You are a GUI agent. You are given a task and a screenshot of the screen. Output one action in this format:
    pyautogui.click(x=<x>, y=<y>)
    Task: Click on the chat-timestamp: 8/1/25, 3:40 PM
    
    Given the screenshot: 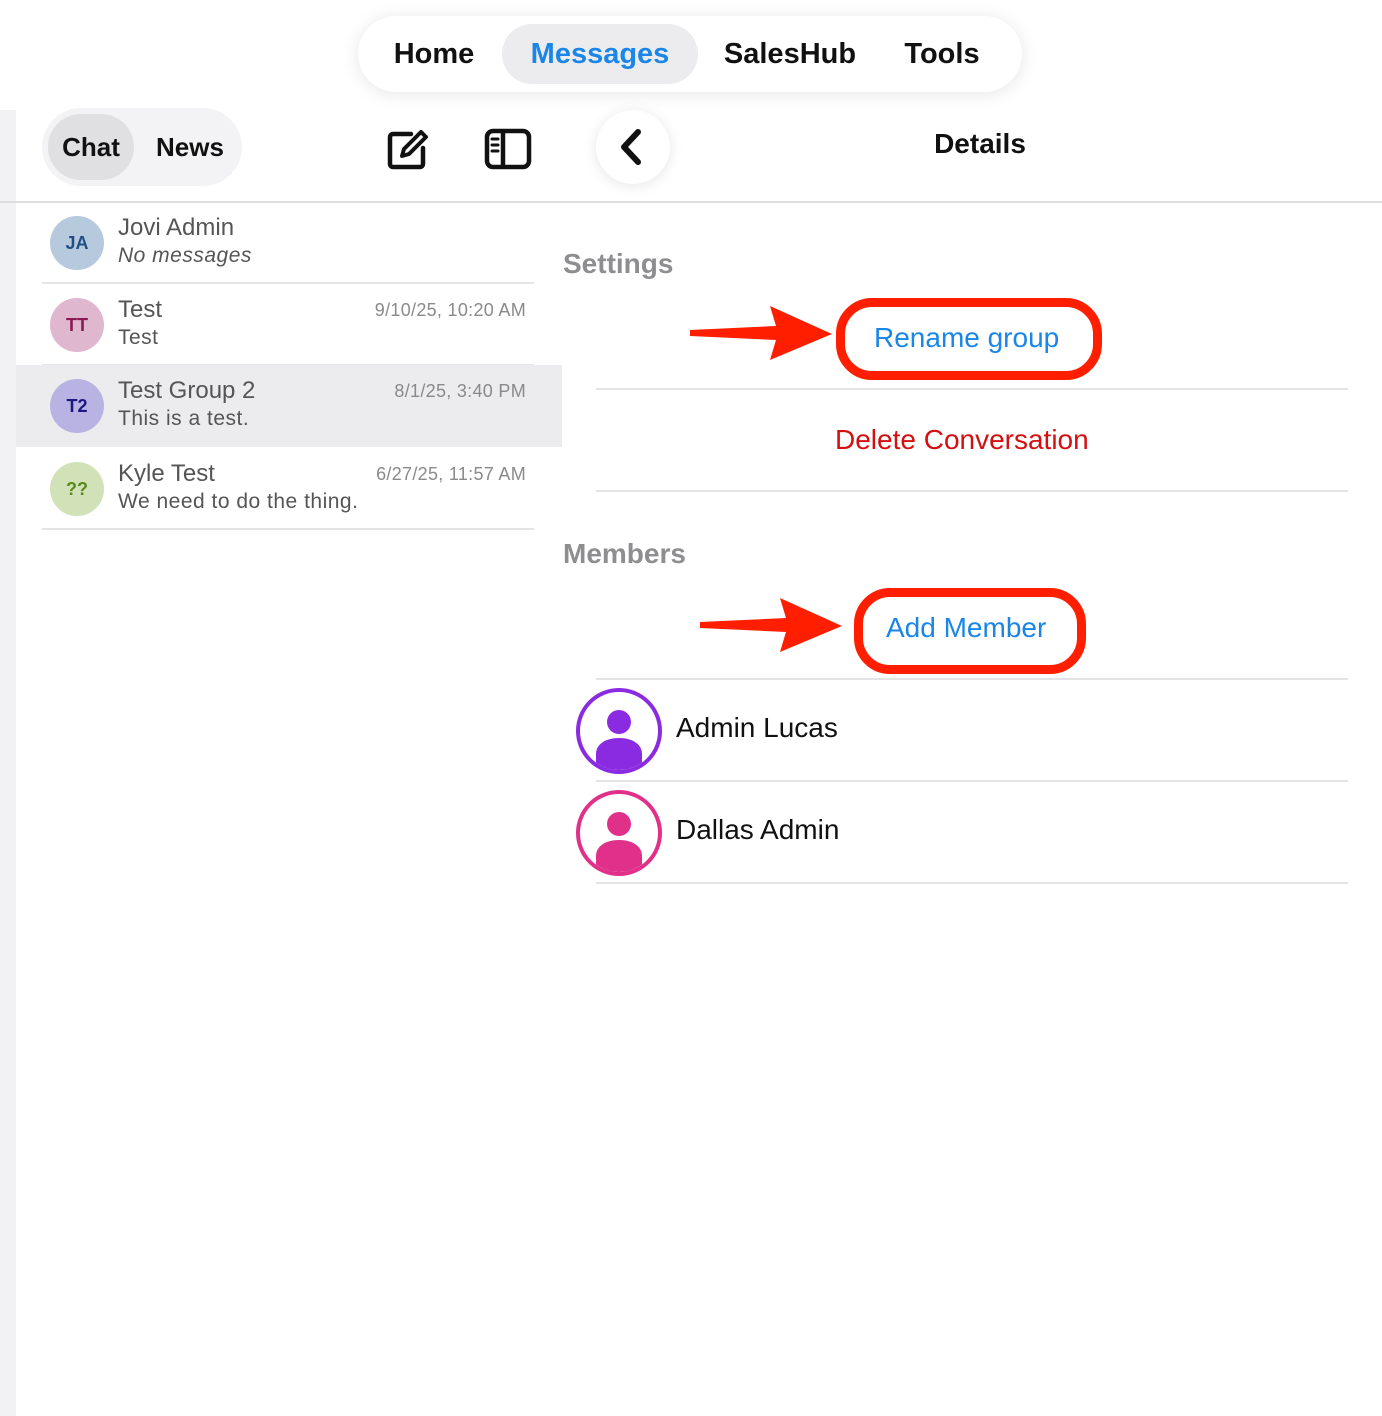 What is the action you would take?
    pyautogui.click(x=460, y=391)
    